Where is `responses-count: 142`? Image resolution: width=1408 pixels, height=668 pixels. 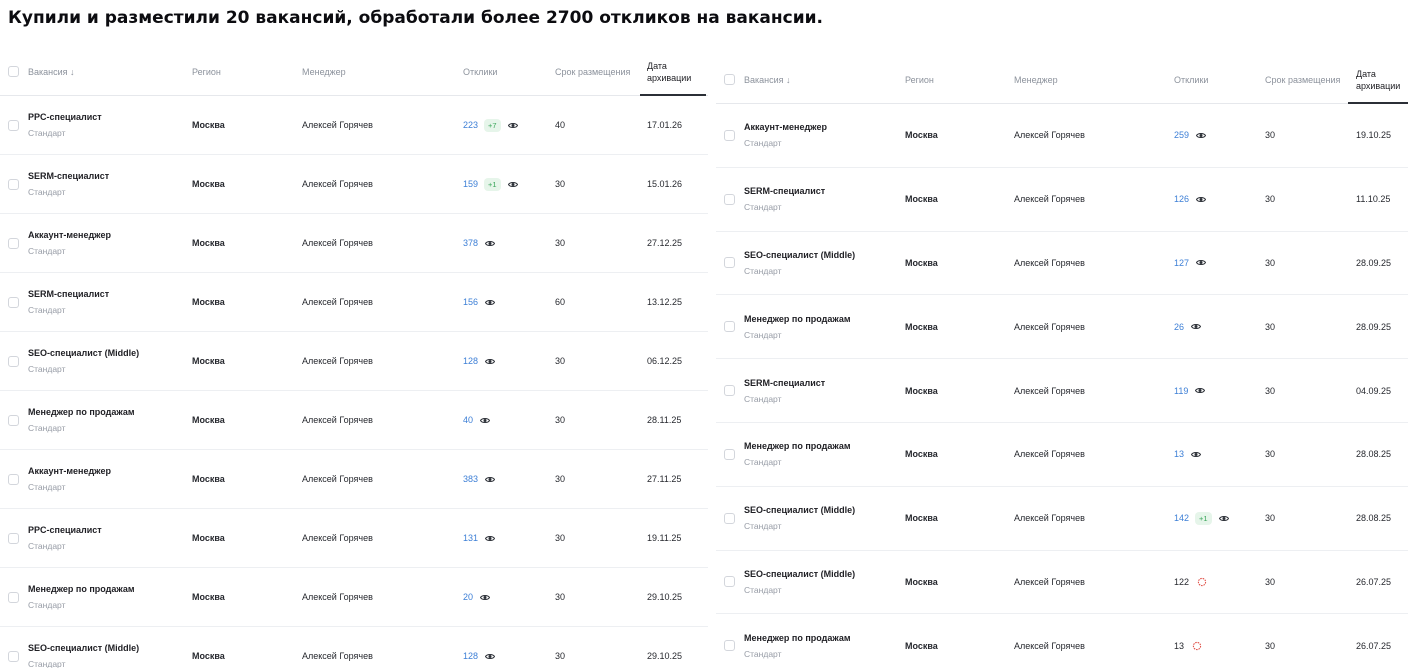 responses-count: 142 is located at coordinates (1181, 518).